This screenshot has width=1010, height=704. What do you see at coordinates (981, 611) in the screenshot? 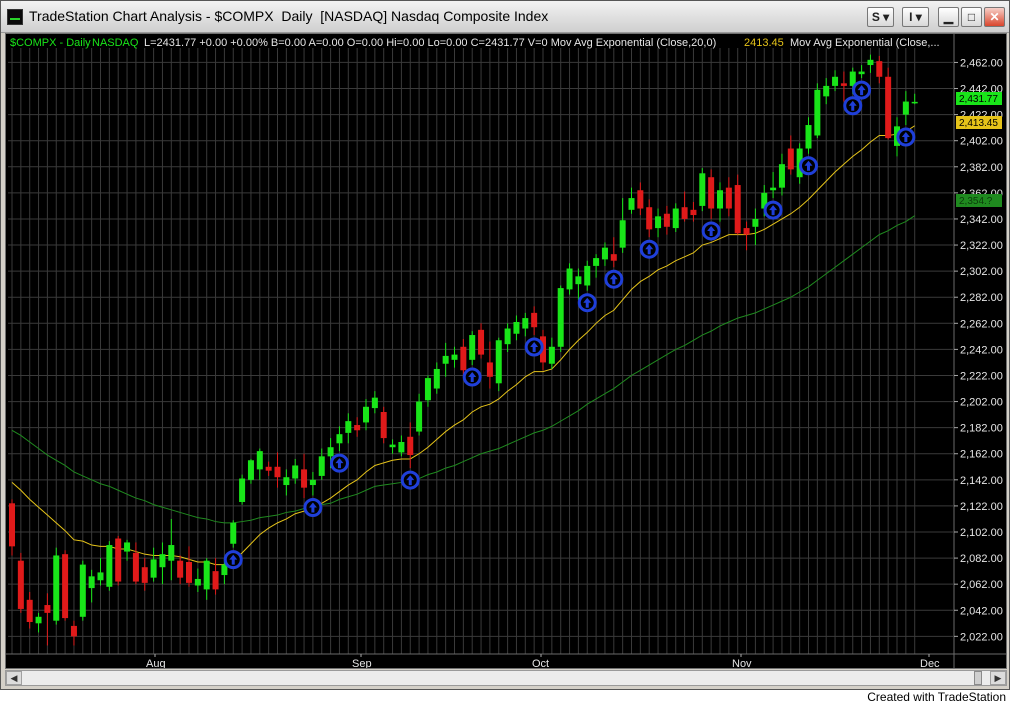
I see `price-tick-label: 2,042.00` at bounding box center [981, 611].